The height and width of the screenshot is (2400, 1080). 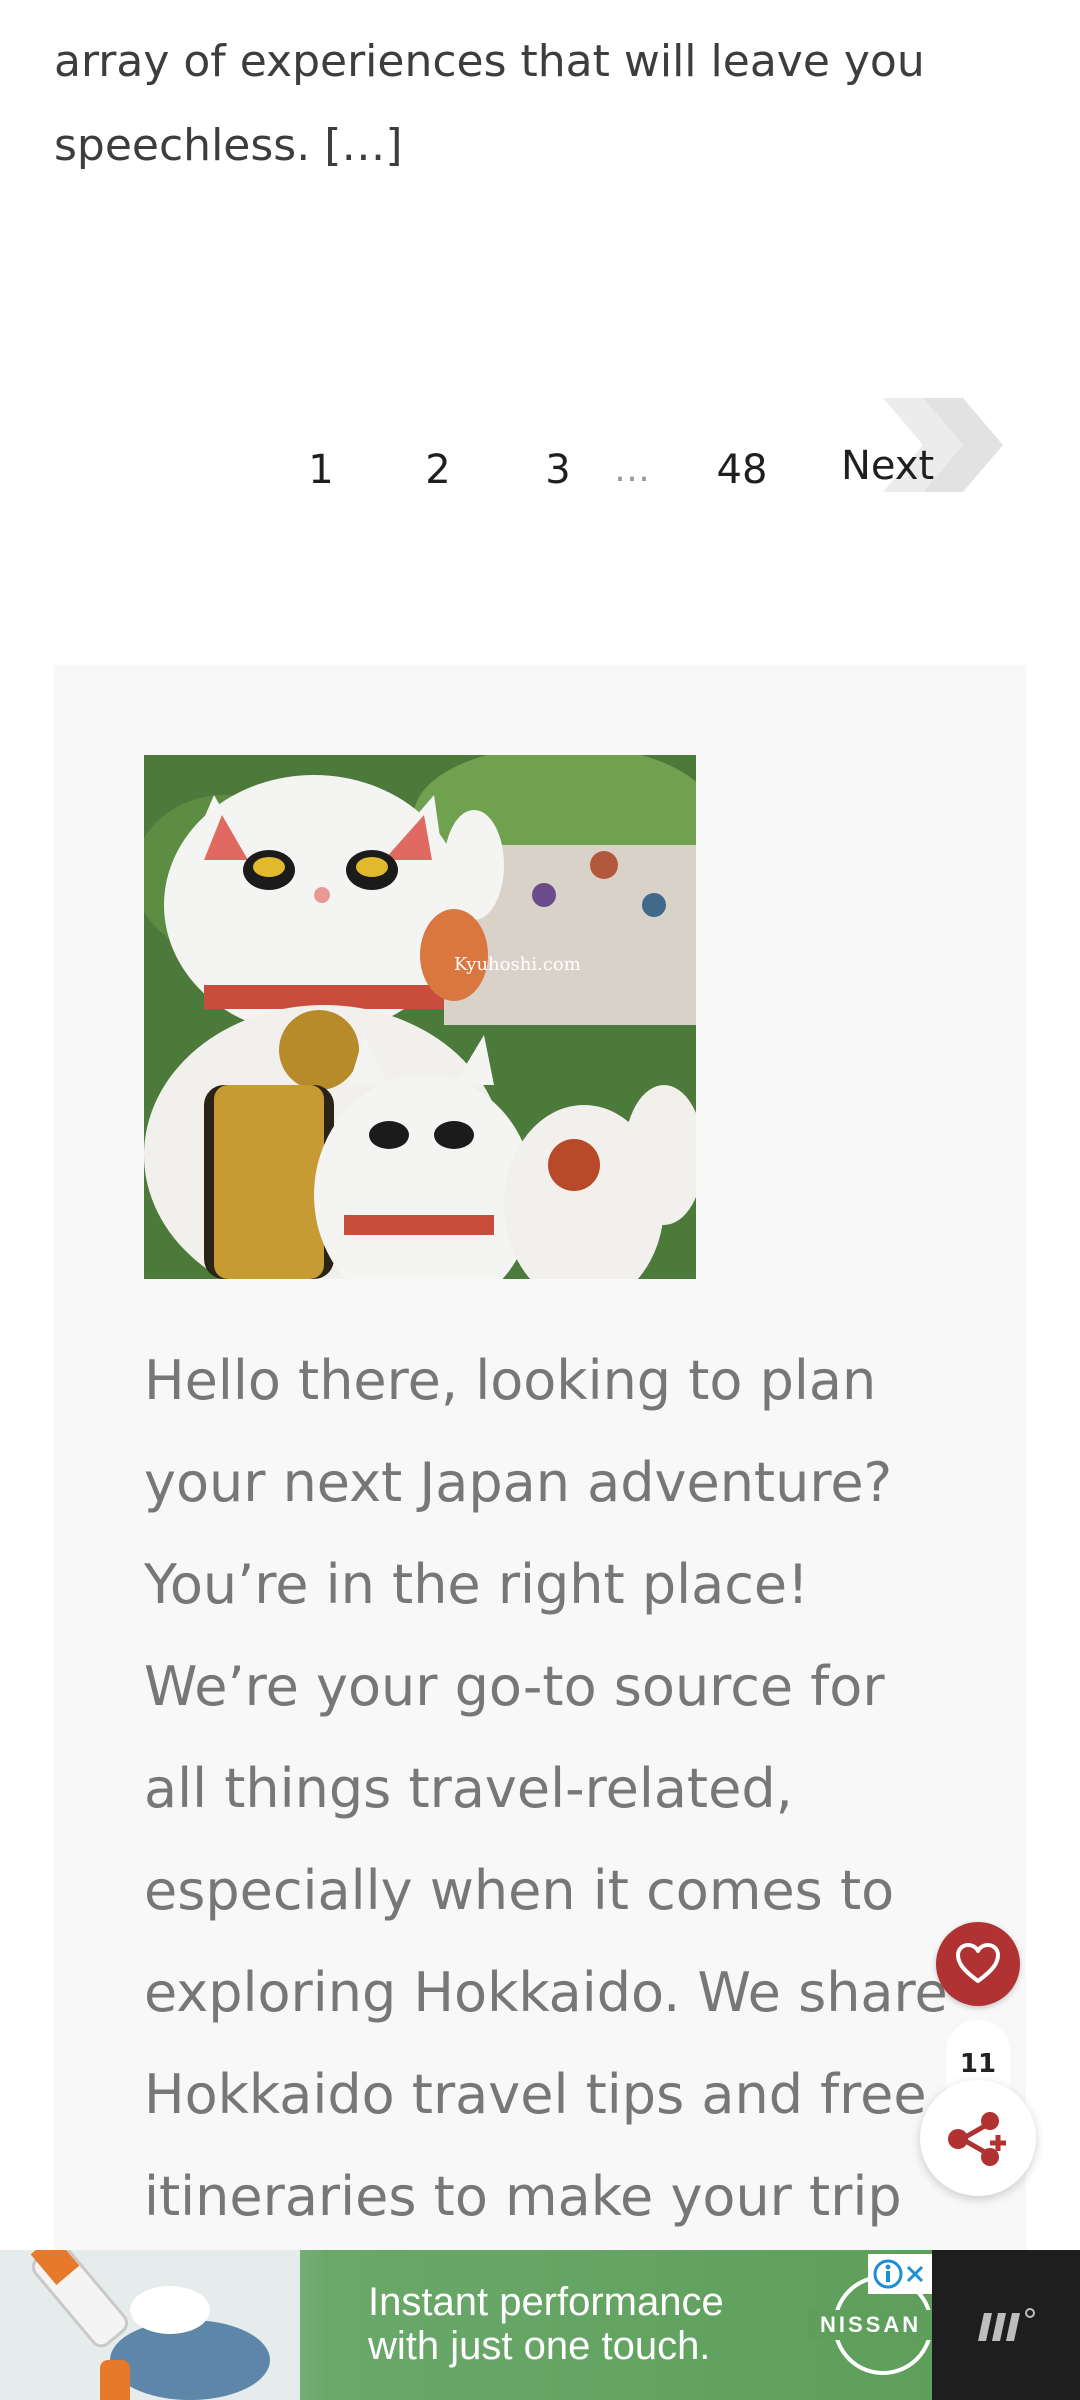 What do you see at coordinates (871, 2324) in the screenshot?
I see `ad-brand-name: NISSAN` at bounding box center [871, 2324].